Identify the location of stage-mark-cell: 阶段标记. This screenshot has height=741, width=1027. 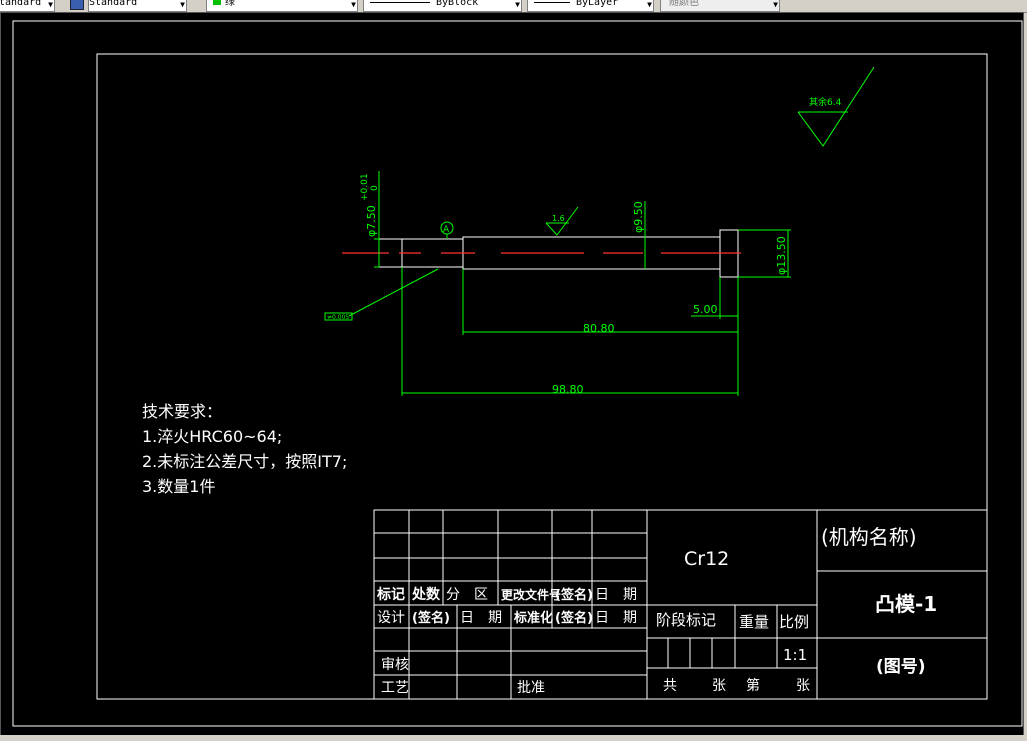
(686, 620).